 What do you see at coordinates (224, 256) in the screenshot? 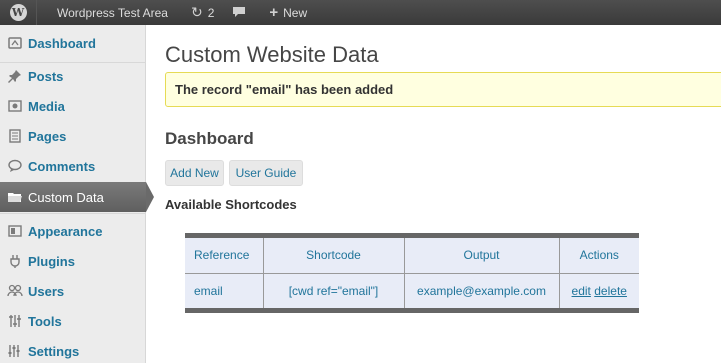
I see `column-header-reference: Reference` at bounding box center [224, 256].